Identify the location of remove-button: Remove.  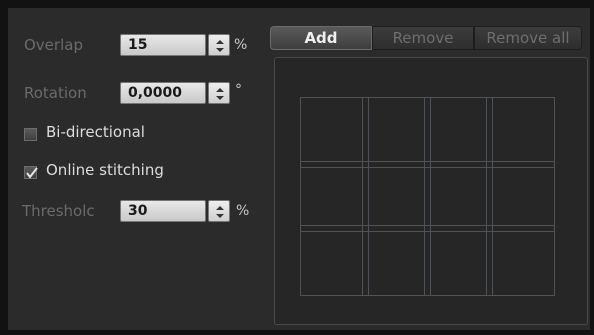
(423, 38).